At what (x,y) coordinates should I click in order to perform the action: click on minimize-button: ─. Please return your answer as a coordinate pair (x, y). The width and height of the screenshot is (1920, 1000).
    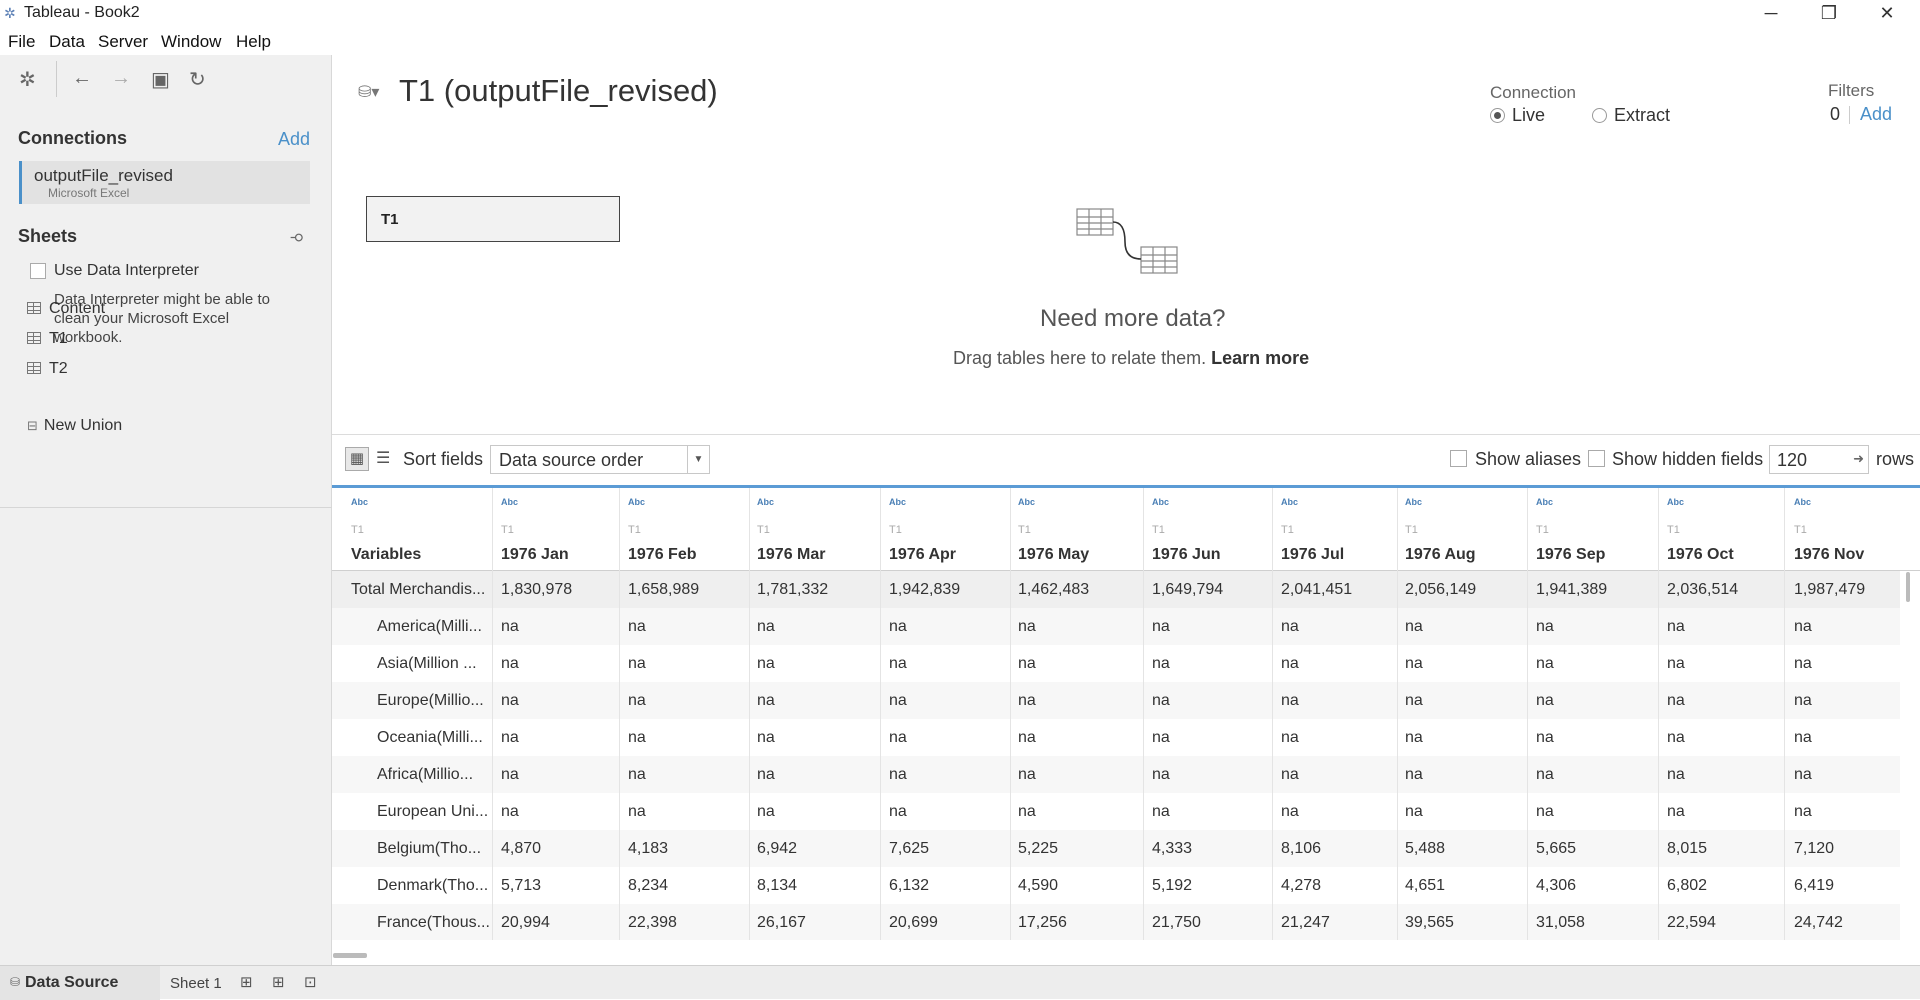
    Looking at the image, I should click on (1771, 14).